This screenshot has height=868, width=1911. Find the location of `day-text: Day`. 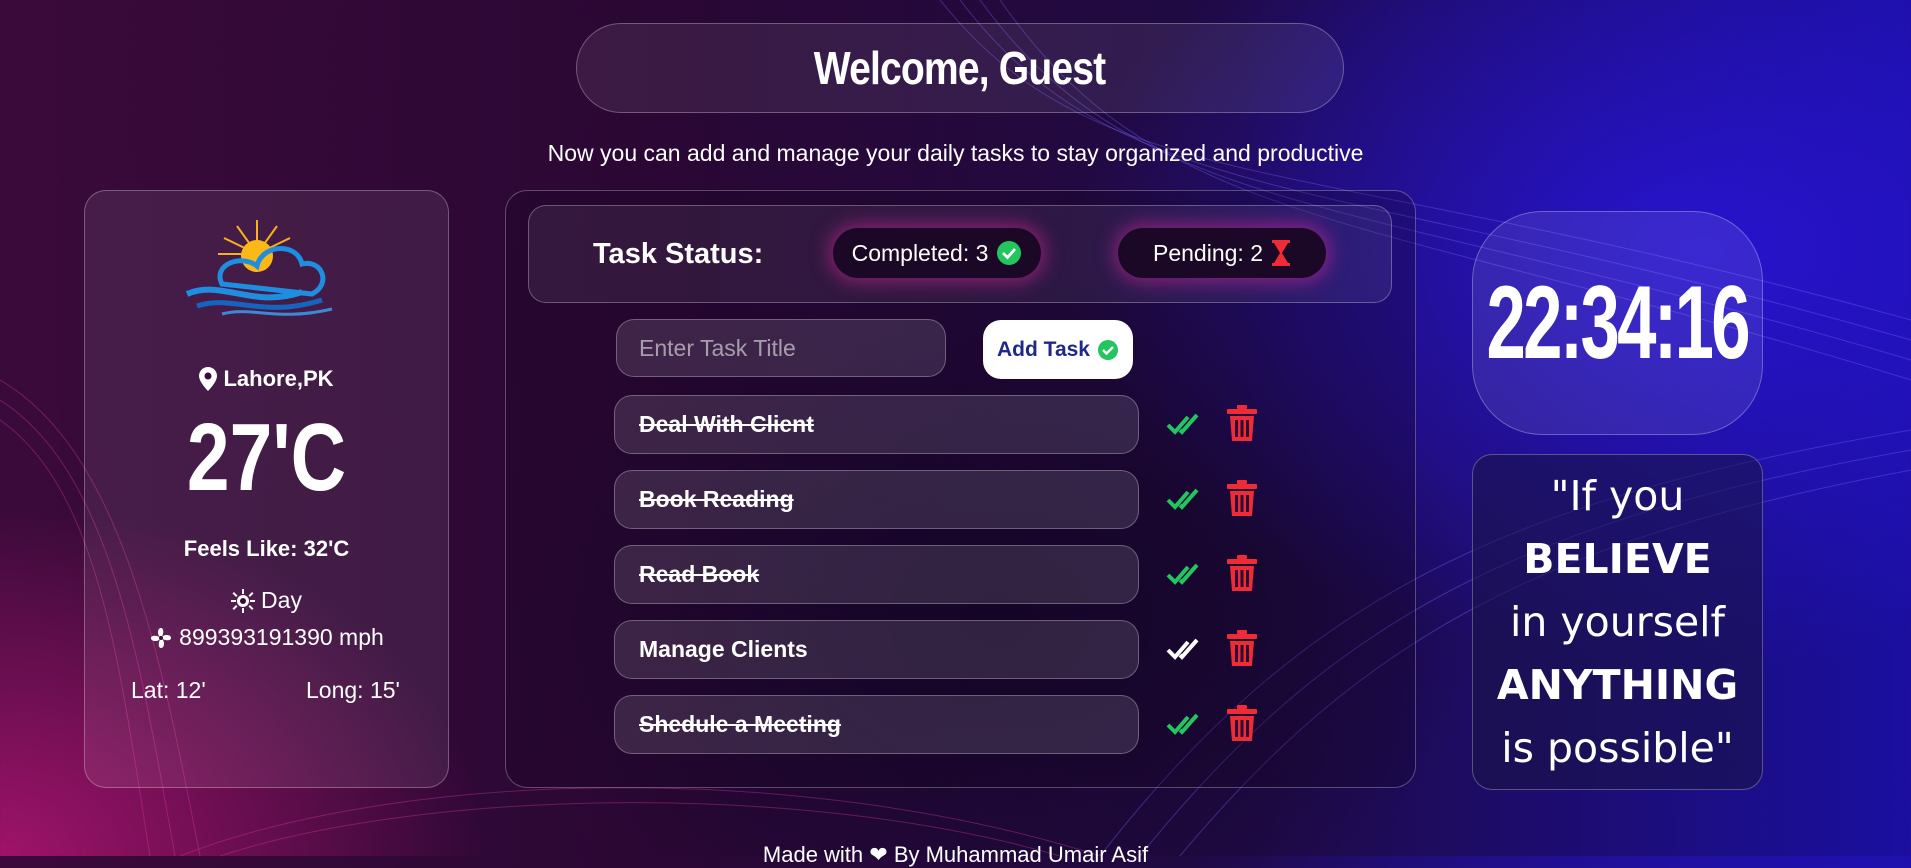

day-text: Day is located at coordinates (281, 600).